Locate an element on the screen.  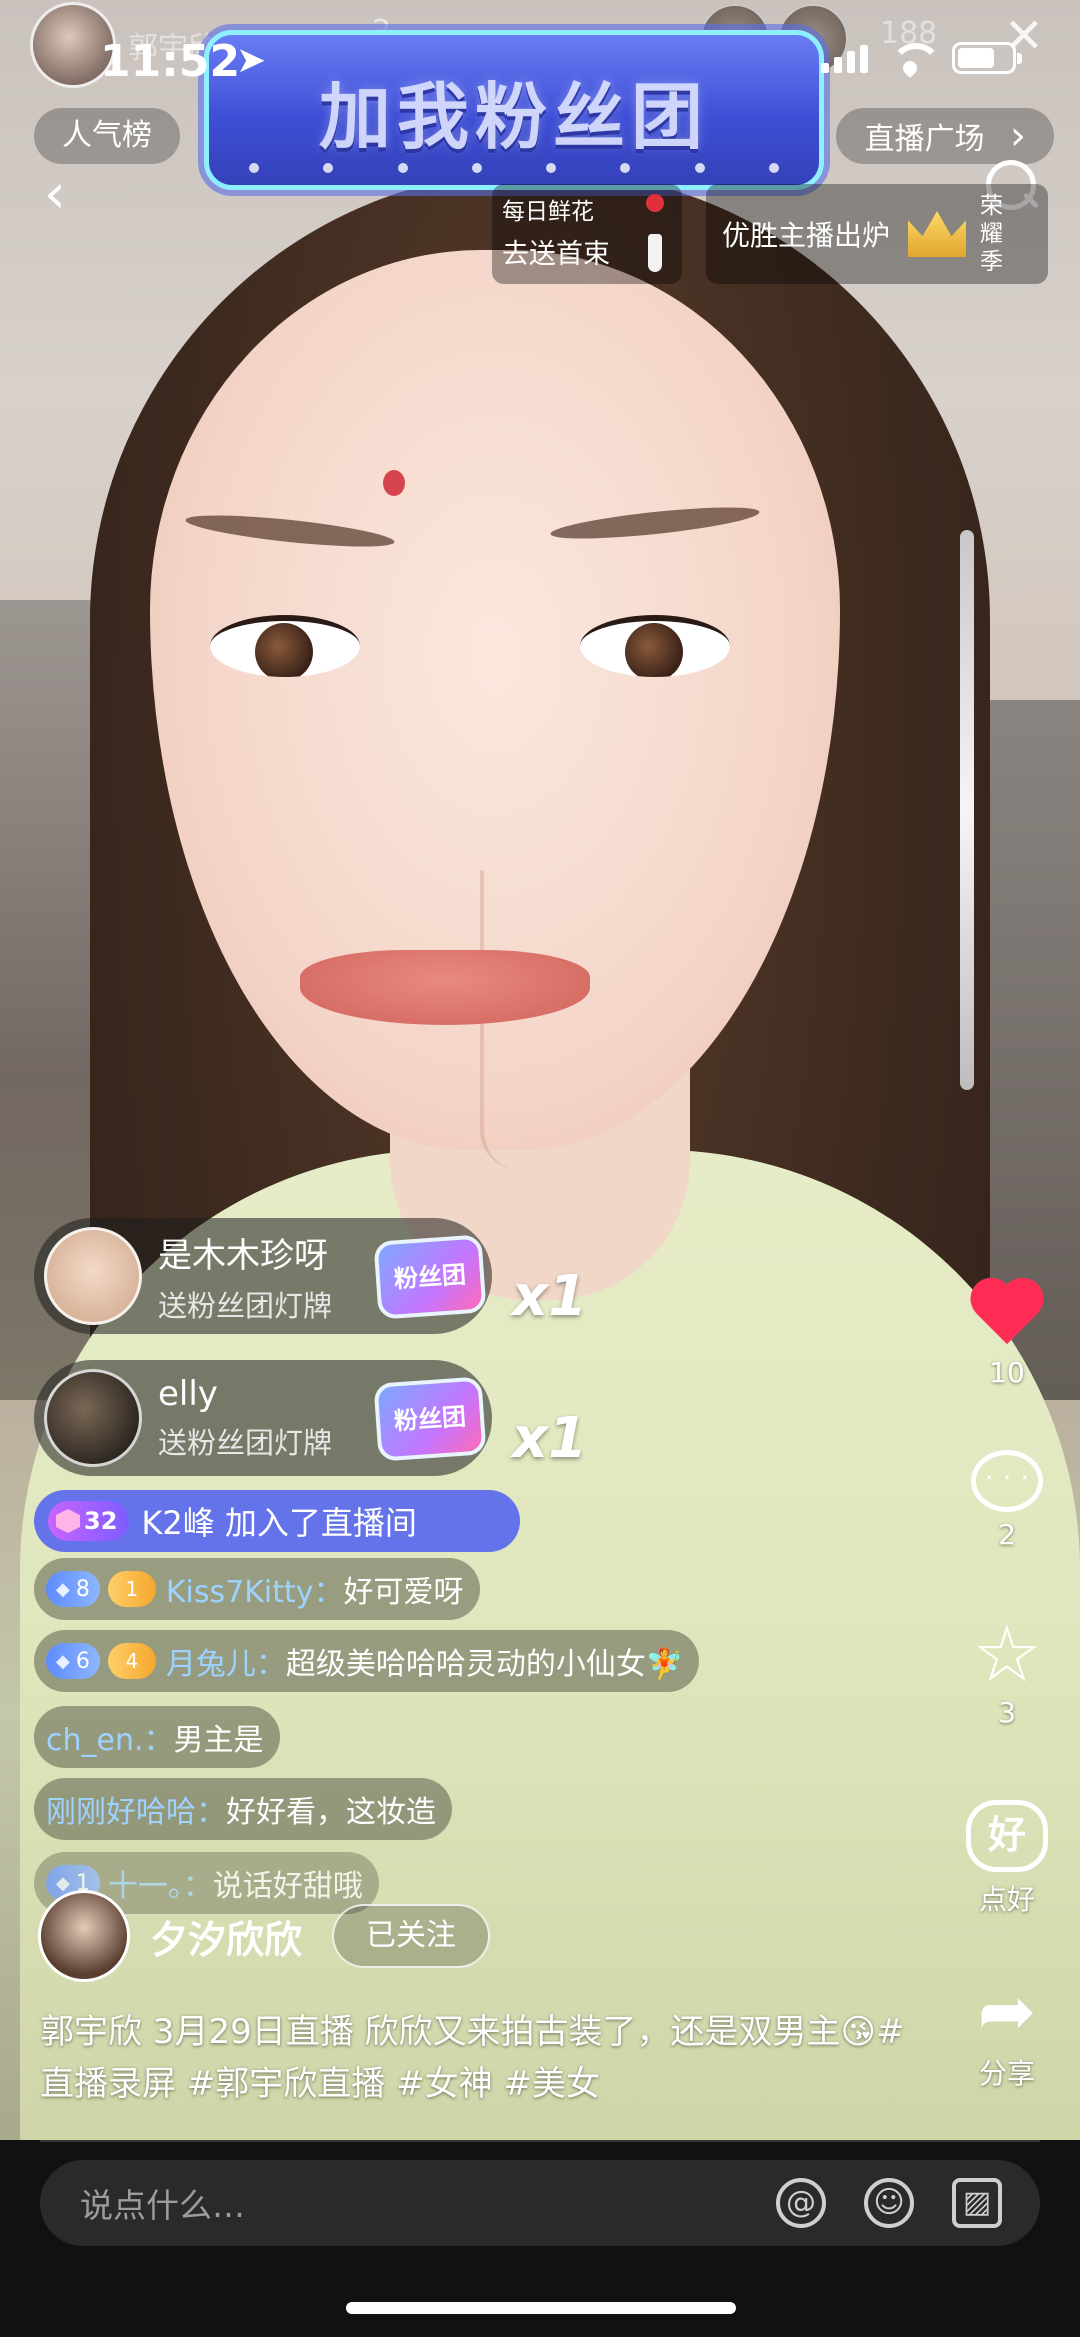
battery-icon is located at coordinates (987, 58).